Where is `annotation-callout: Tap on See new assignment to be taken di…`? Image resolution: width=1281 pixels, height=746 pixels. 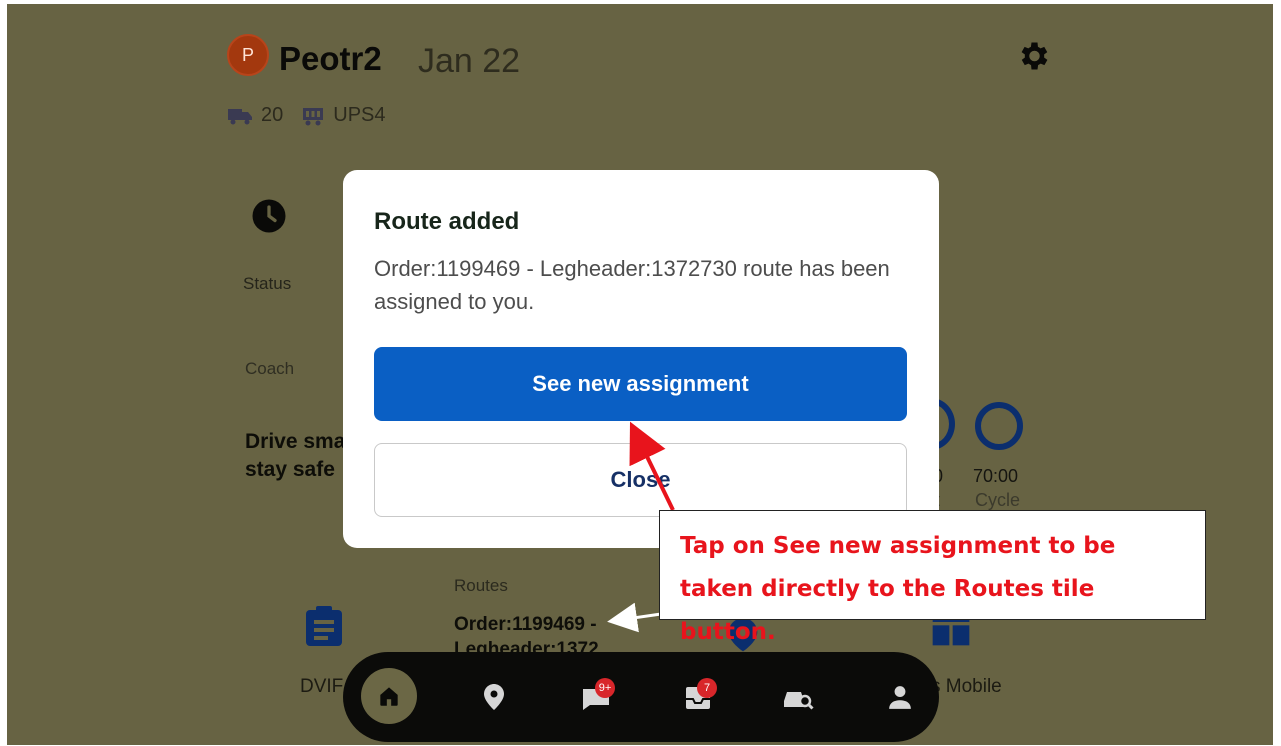
annotation-callout: Tap on See new assignment to be taken di… is located at coordinates (932, 577).